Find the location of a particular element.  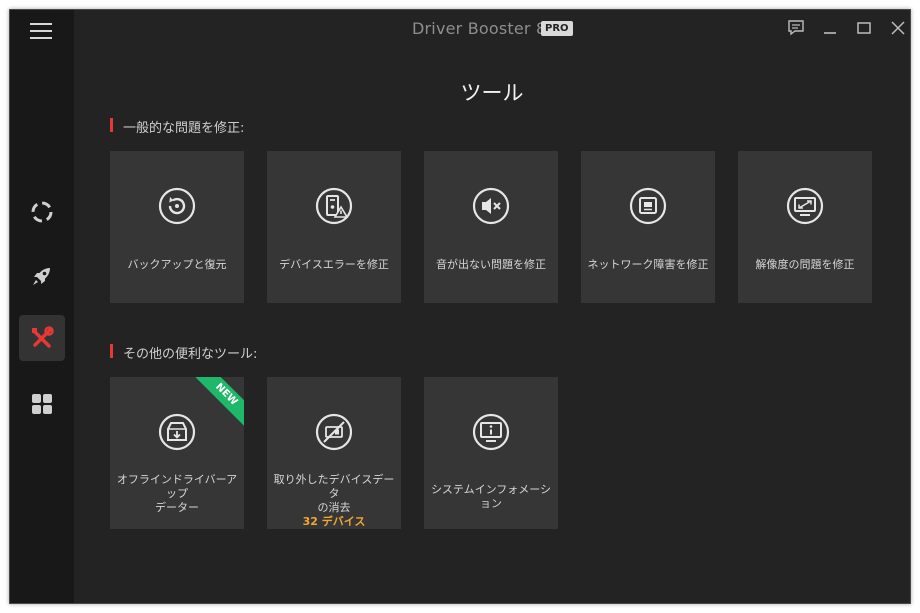

menu-icon is located at coordinates (41, 31).